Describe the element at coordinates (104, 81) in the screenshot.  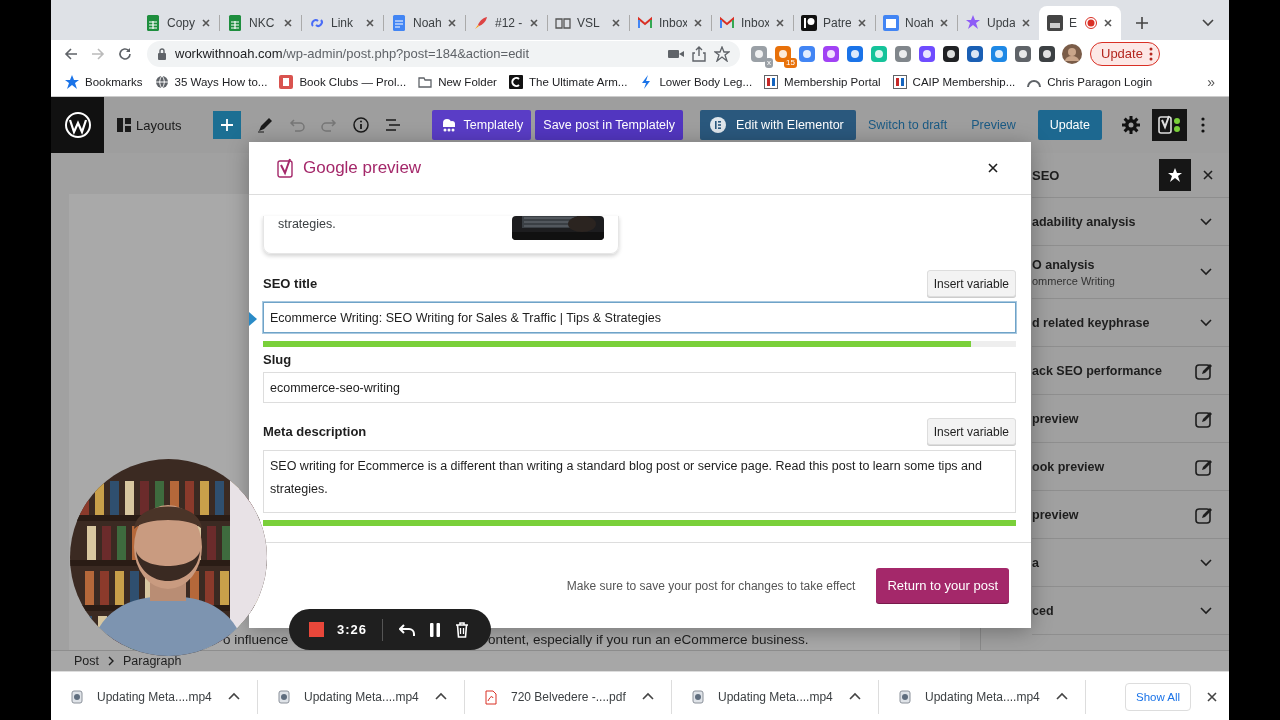
I see `bookmark: Bookmarks` at that location.